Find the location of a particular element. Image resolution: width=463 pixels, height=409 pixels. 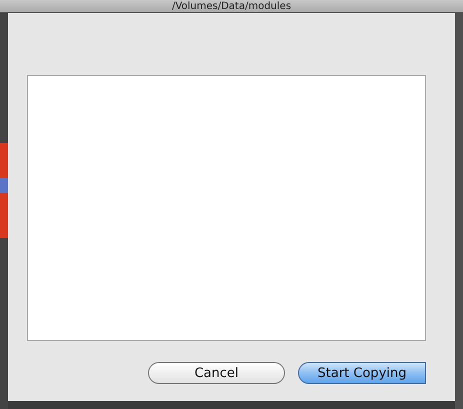

start-button: Start Copying is located at coordinates (362, 373).